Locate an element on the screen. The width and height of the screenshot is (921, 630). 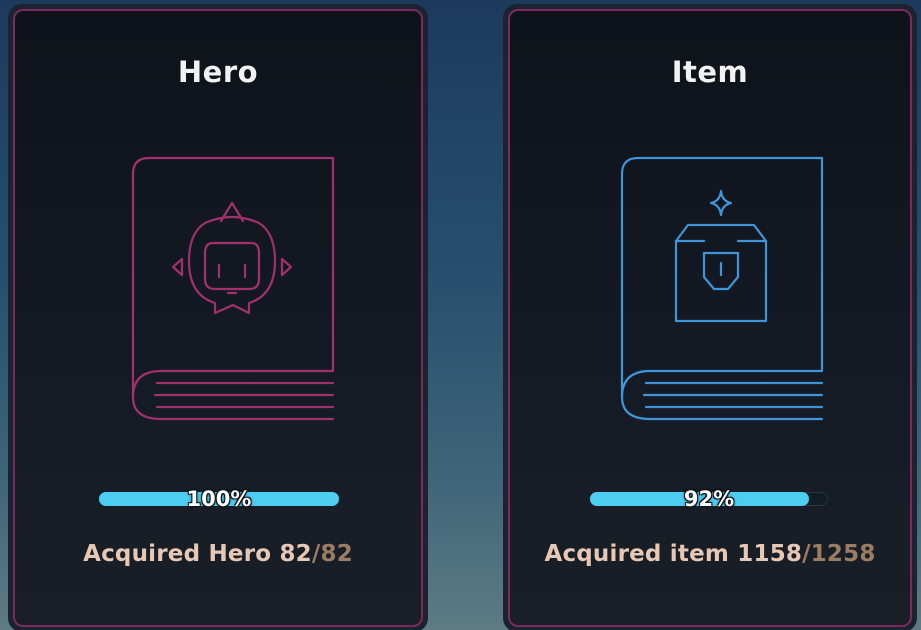
item-progress-bar: 92% is located at coordinates (709, 499).